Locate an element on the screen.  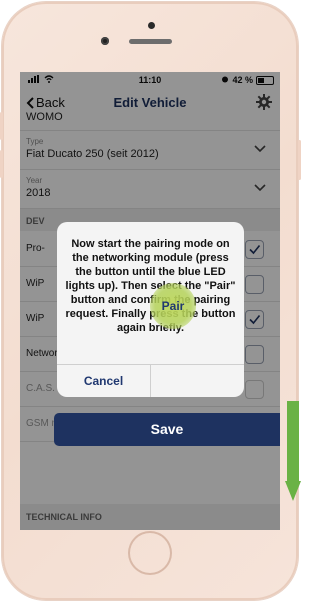
pair-button: Pair is located at coordinates (197, 381).